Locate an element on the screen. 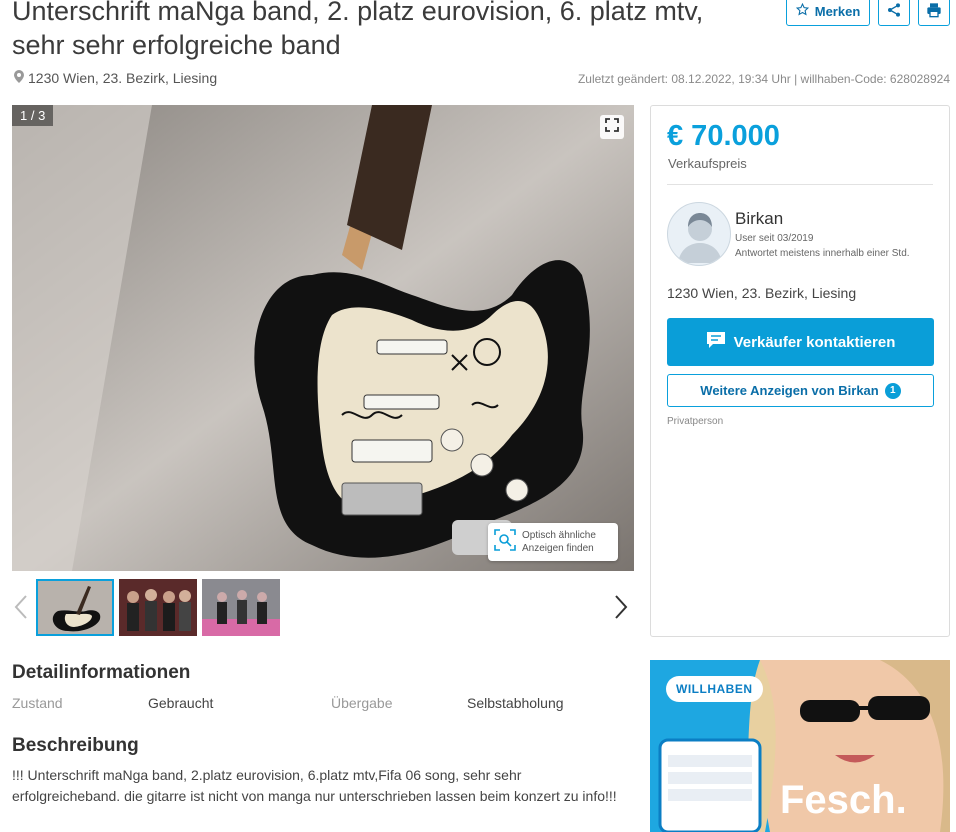  similar-ads-line-2: Anzeigen finden is located at coordinates (558, 548).